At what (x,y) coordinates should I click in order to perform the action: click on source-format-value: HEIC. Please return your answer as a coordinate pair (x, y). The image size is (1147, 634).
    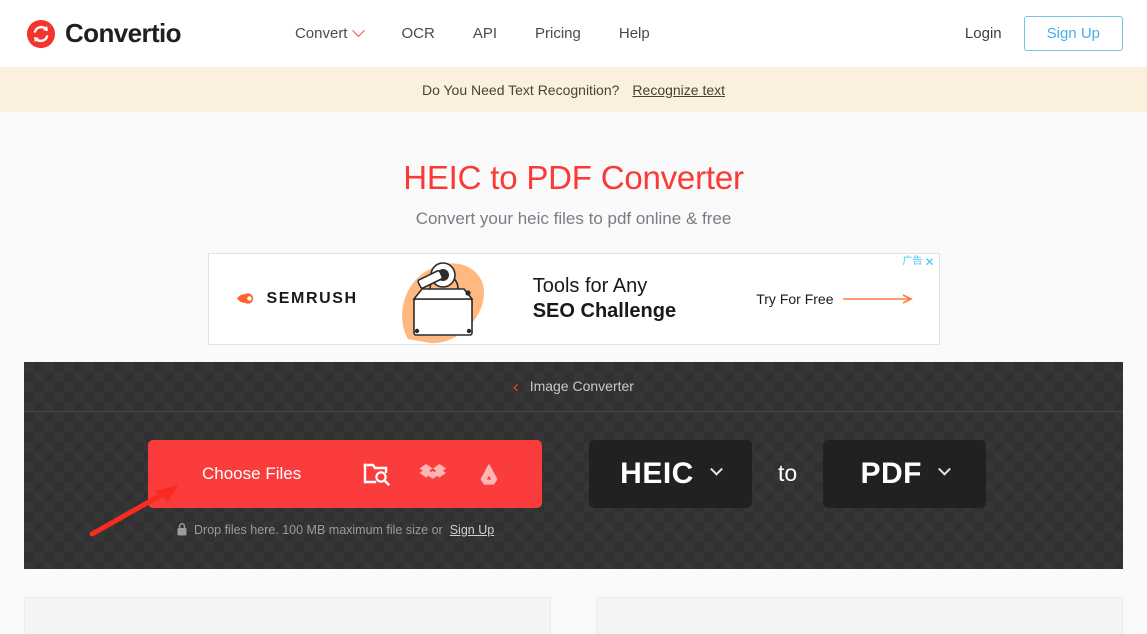
    Looking at the image, I should click on (657, 473).